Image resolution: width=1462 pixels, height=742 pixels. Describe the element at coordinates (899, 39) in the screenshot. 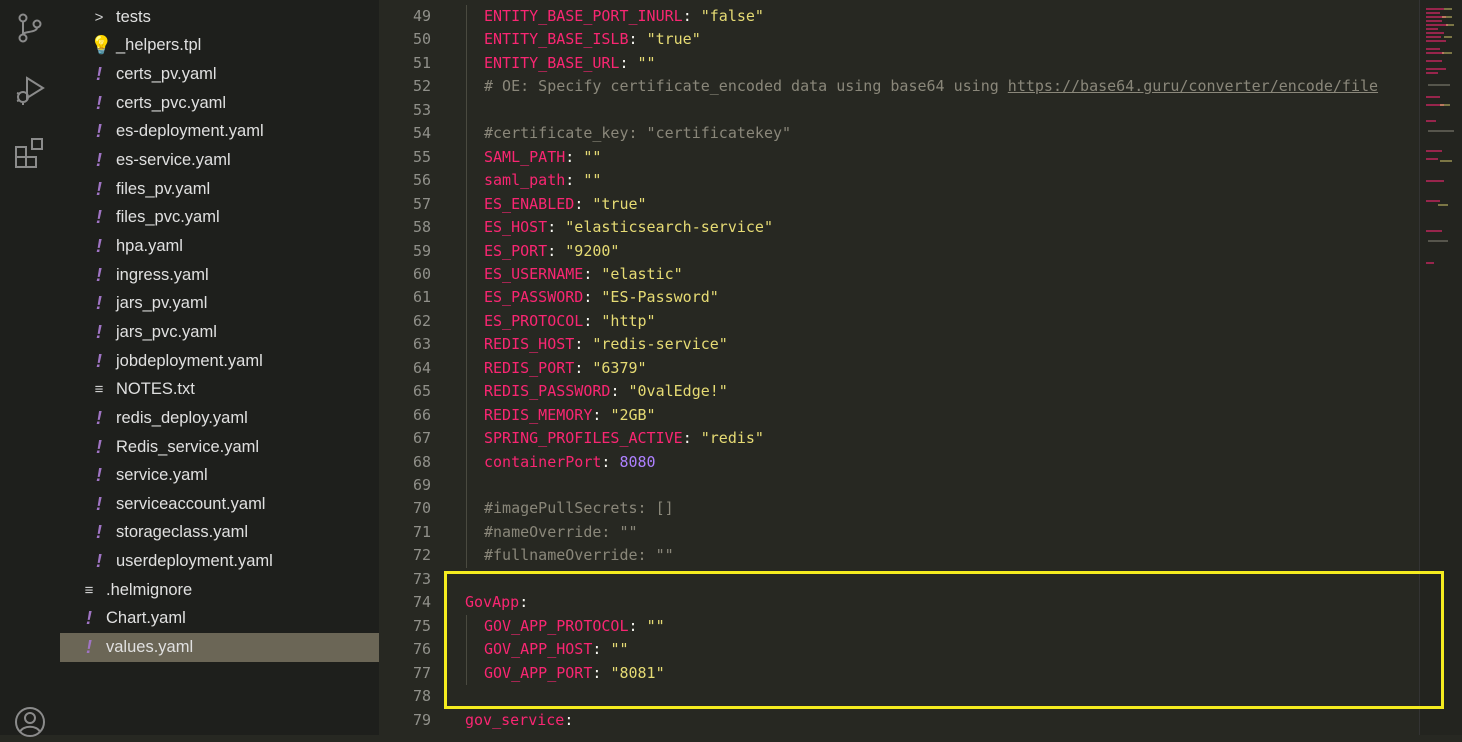

I see `code-line: 50 ENTITY_BASE_ISLB: "true"` at that location.